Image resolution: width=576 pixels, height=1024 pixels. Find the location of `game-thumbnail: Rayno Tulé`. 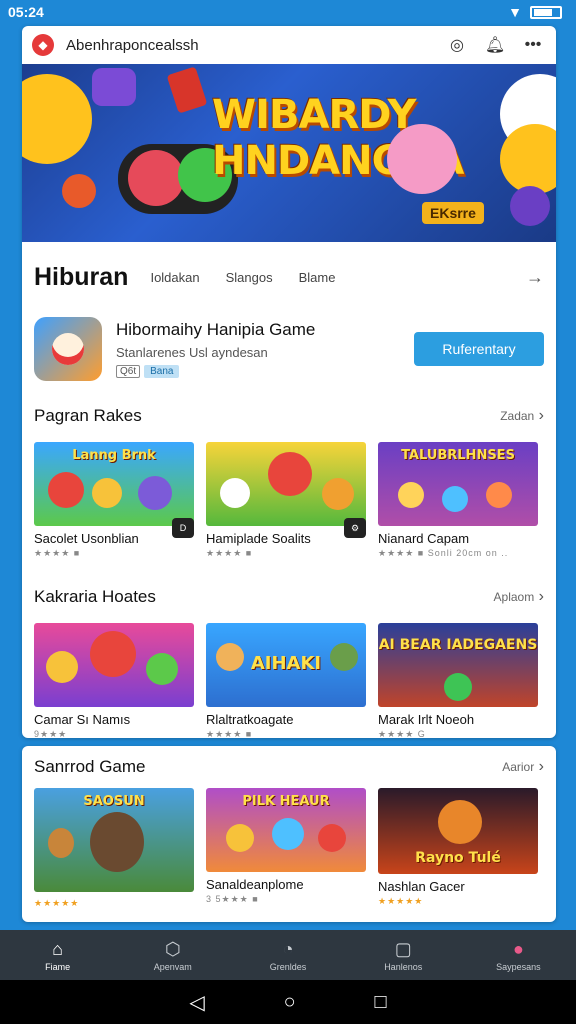

game-thumbnail: Rayno Tulé is located at coordinates (458, 831).